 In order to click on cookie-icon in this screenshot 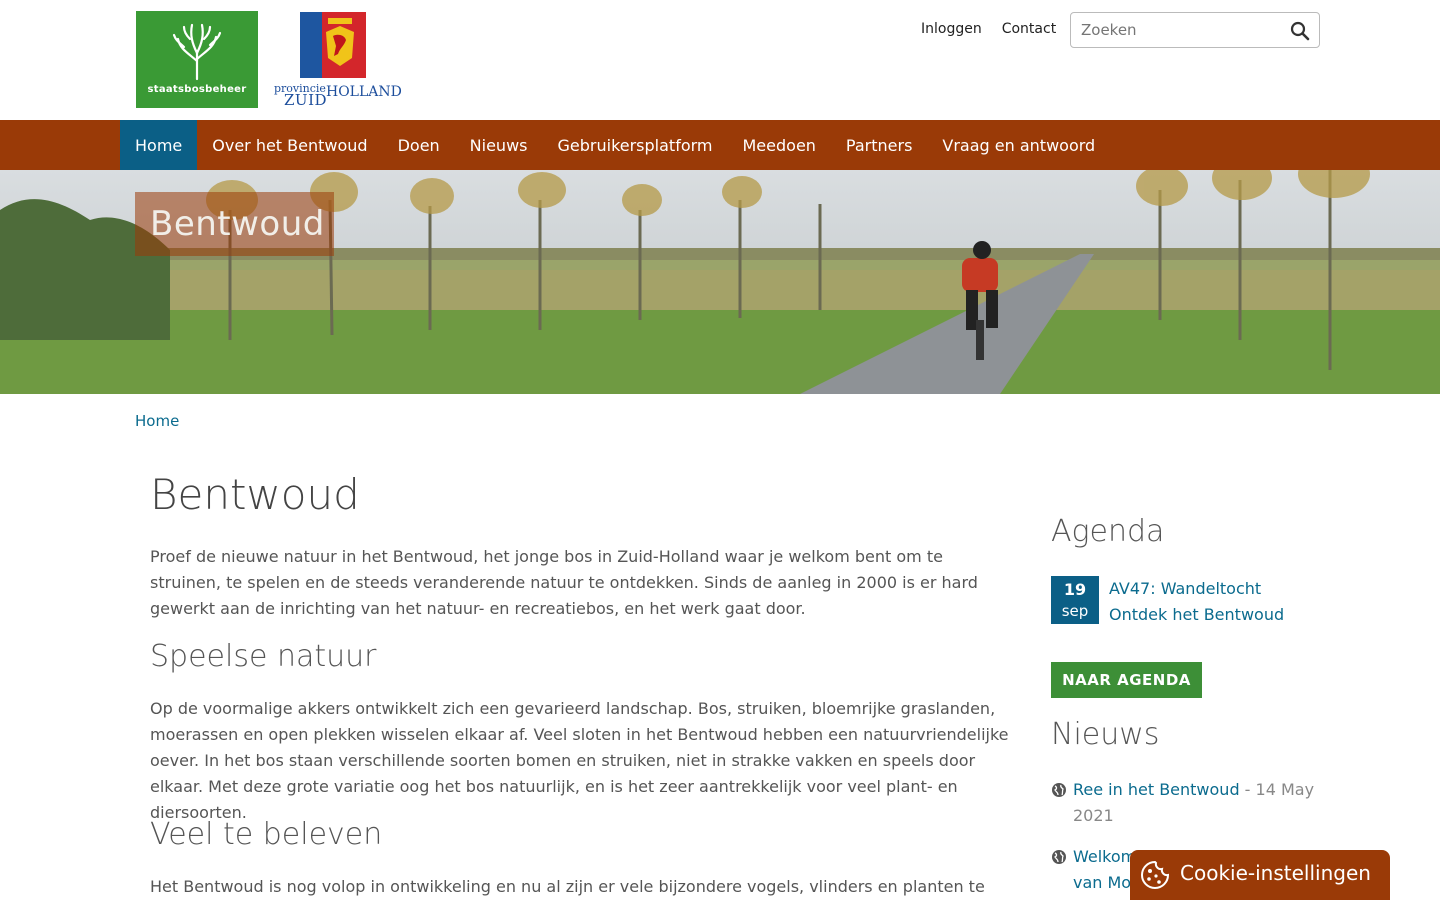, I will do `click(1155, 874)`.